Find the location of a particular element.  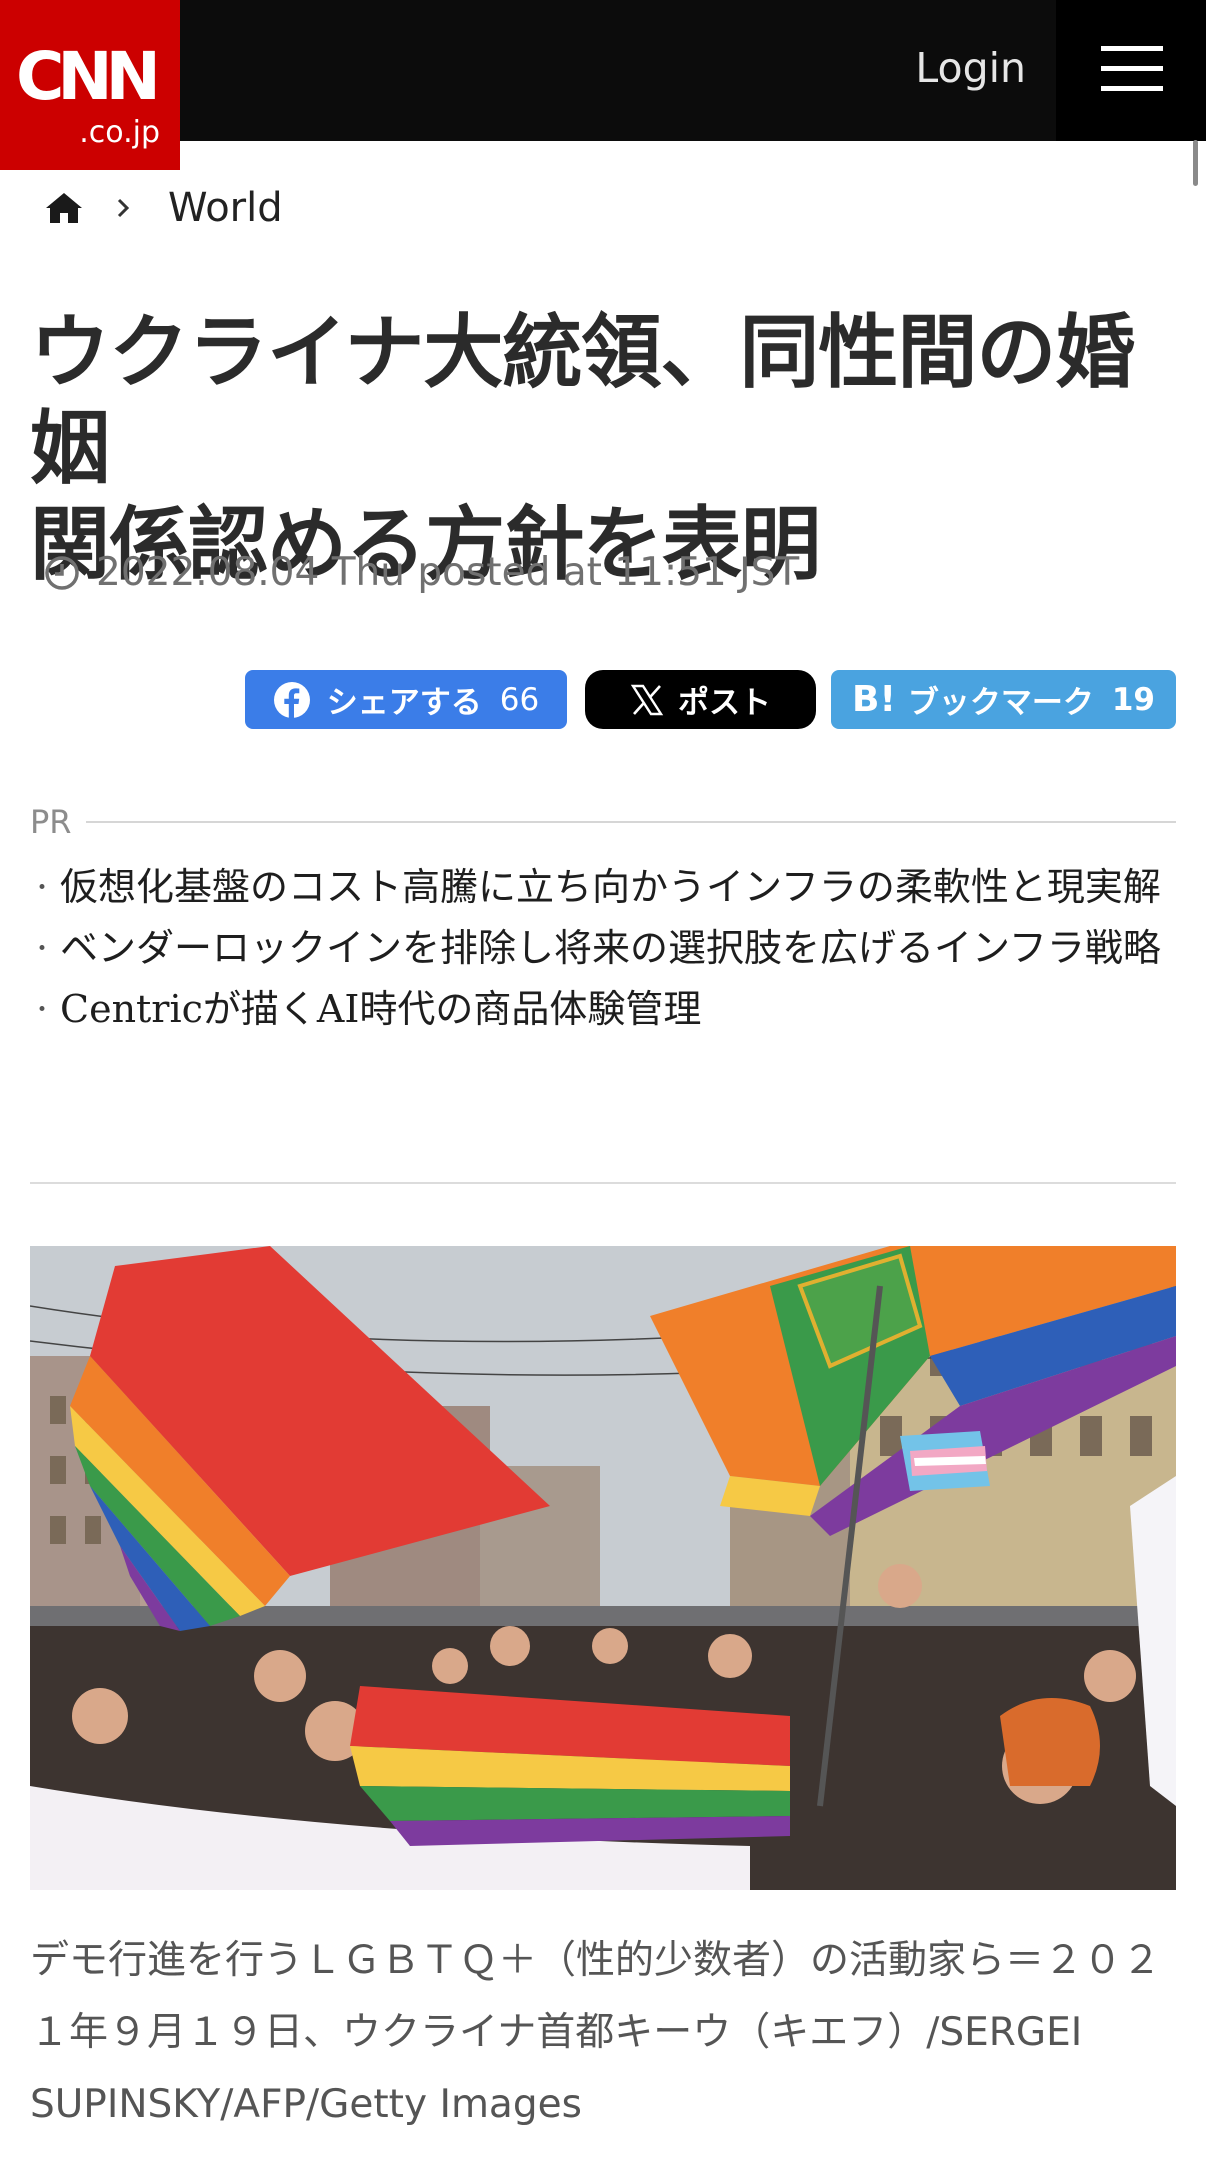

site-header: Login is located at coordinates (603, 70).